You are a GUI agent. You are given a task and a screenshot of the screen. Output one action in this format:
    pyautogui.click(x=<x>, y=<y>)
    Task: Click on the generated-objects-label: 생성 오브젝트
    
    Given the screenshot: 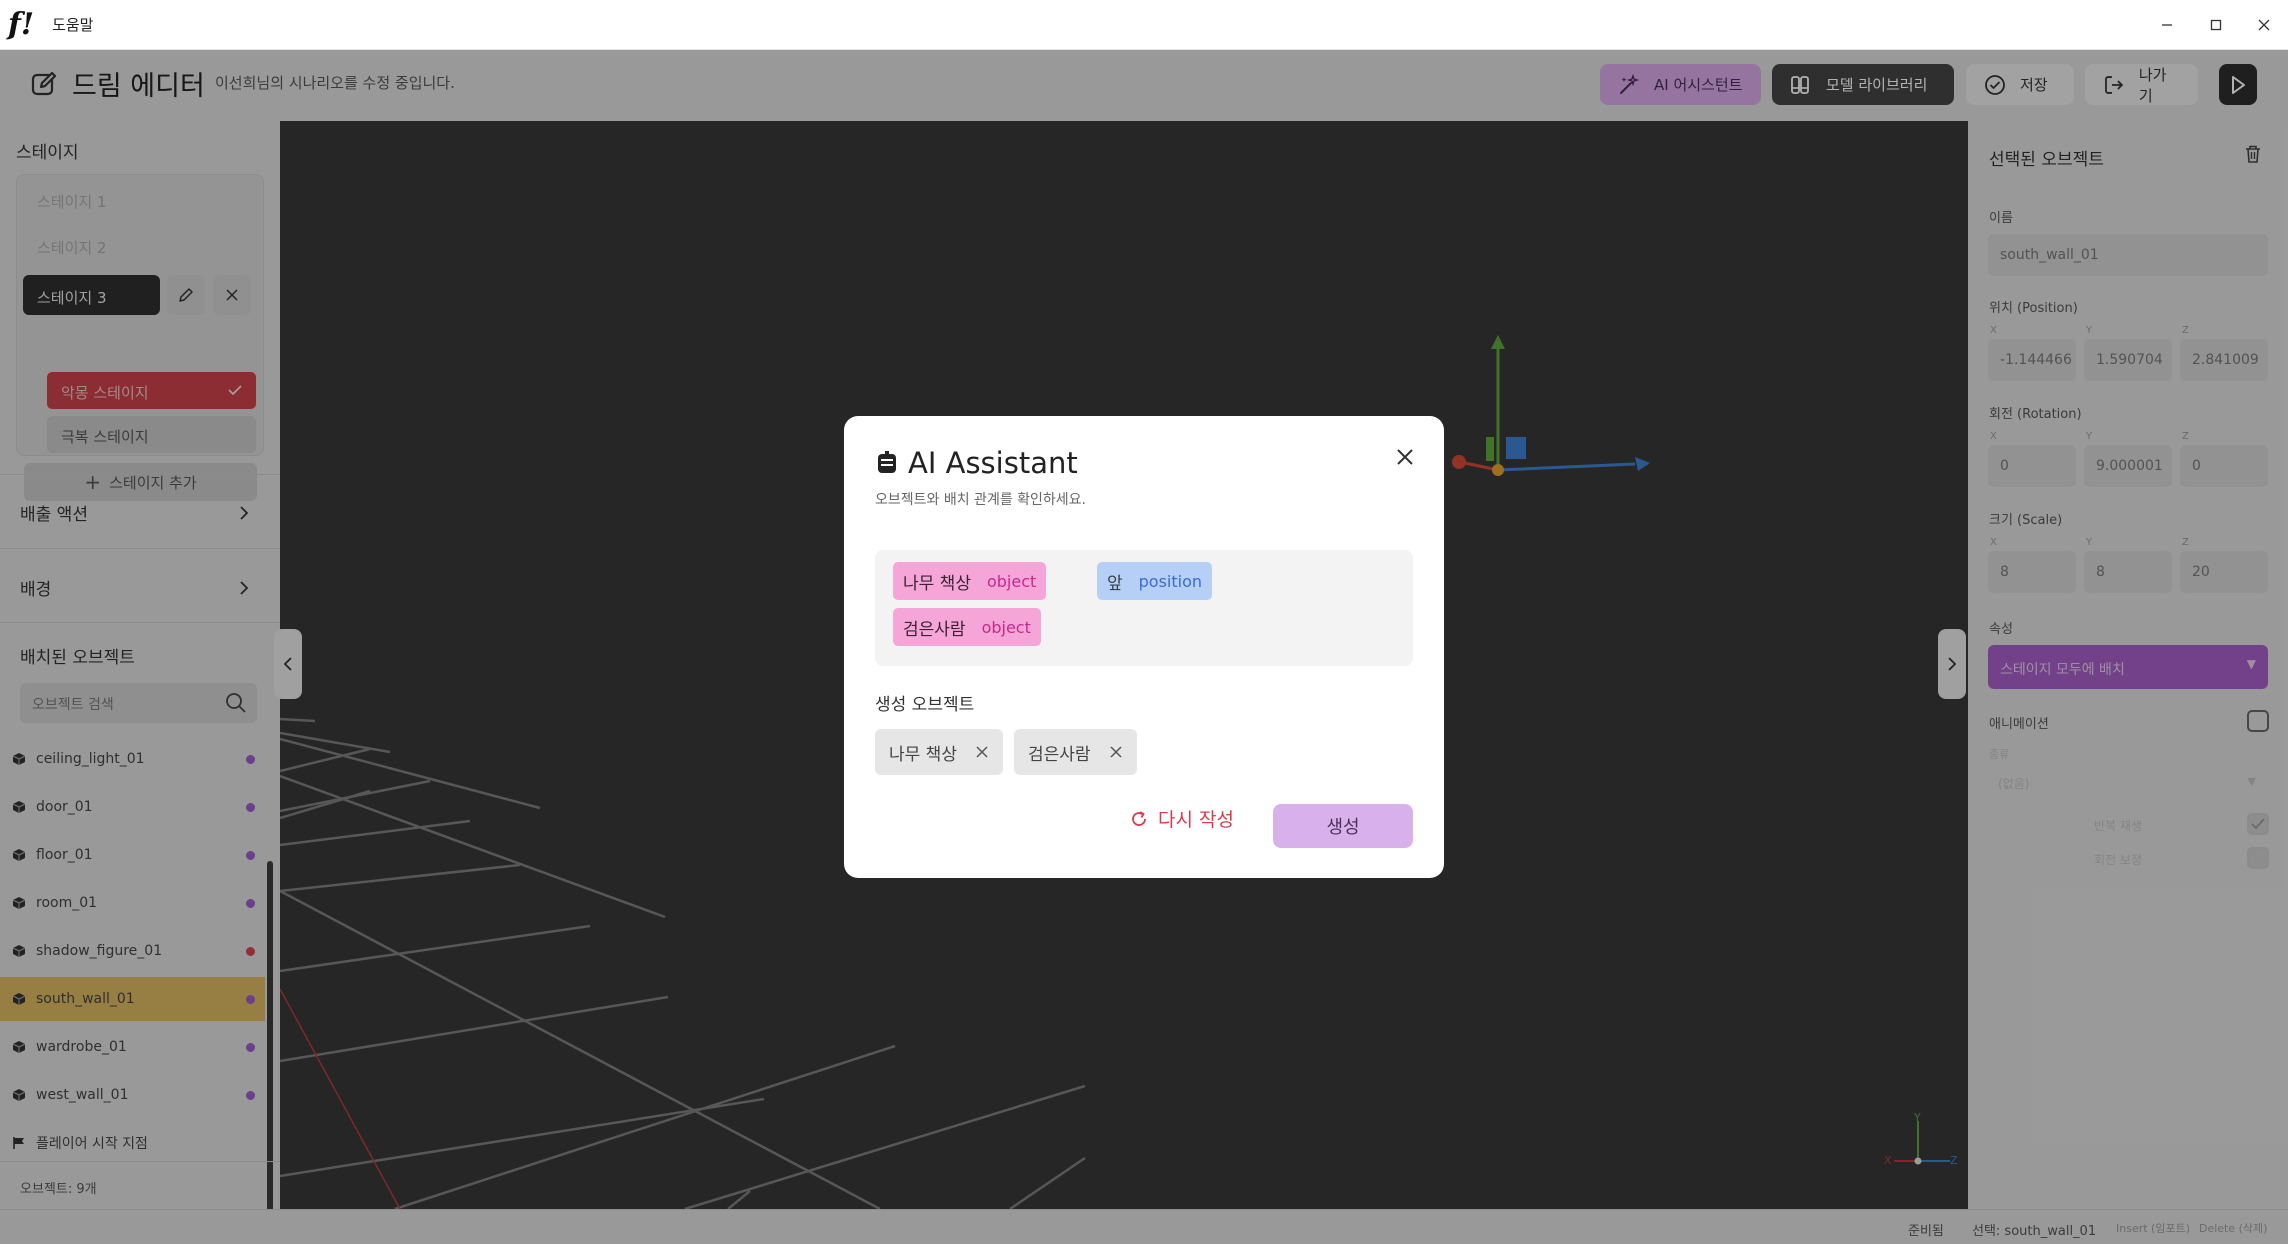 What is the action you would take?
    pyautogui.click(x=925, y=705)
    